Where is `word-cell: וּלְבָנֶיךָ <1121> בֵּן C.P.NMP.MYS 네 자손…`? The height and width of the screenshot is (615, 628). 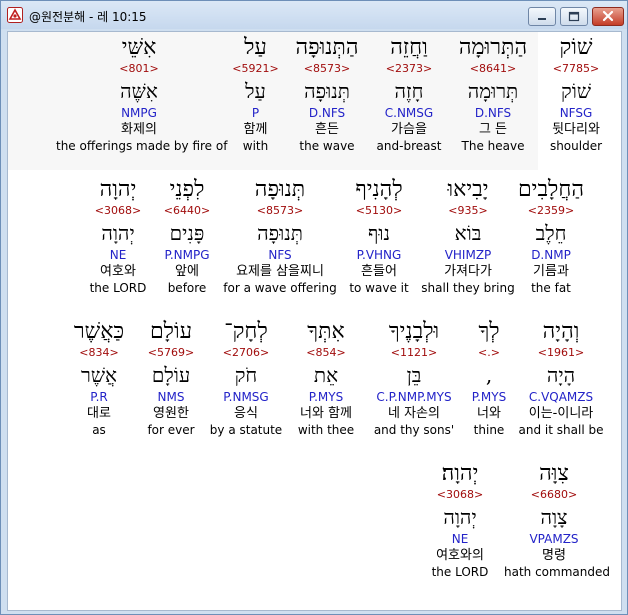
word-cell: וּלְבָנֶיךָ <1121> בֵּן C.P.NMP.MYS 네 자손… is located at coordinates (414, 378).